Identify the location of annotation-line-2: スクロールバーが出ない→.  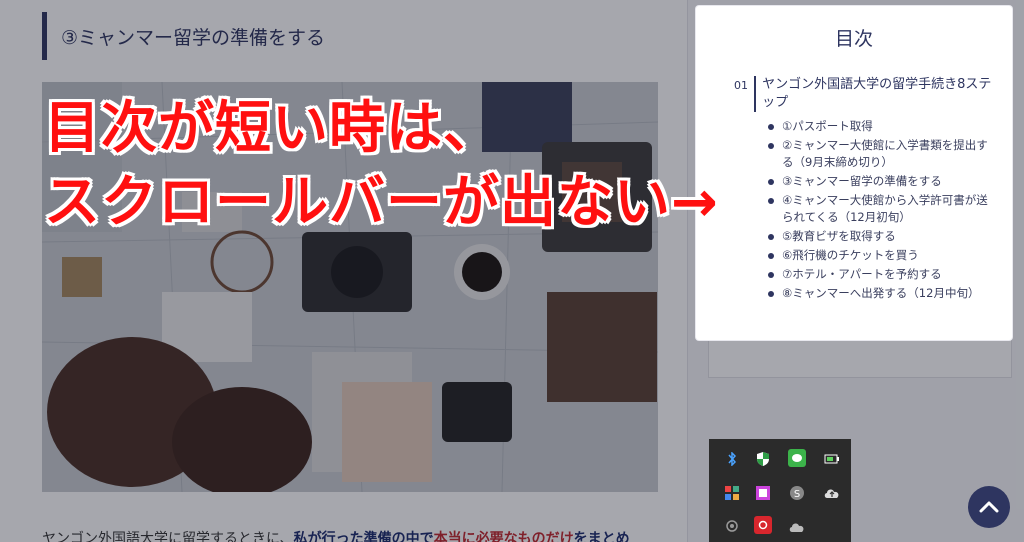
(381, 202).